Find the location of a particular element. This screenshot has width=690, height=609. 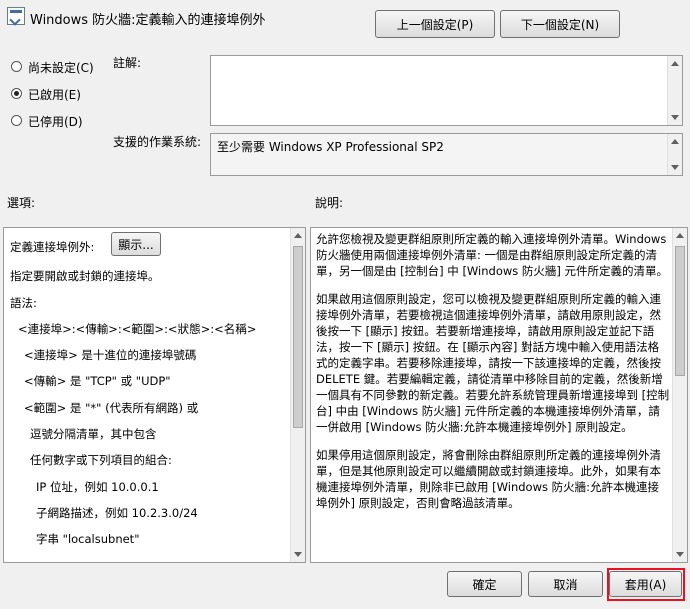

comment-label: 註解: is located at coordinates (127, 63).